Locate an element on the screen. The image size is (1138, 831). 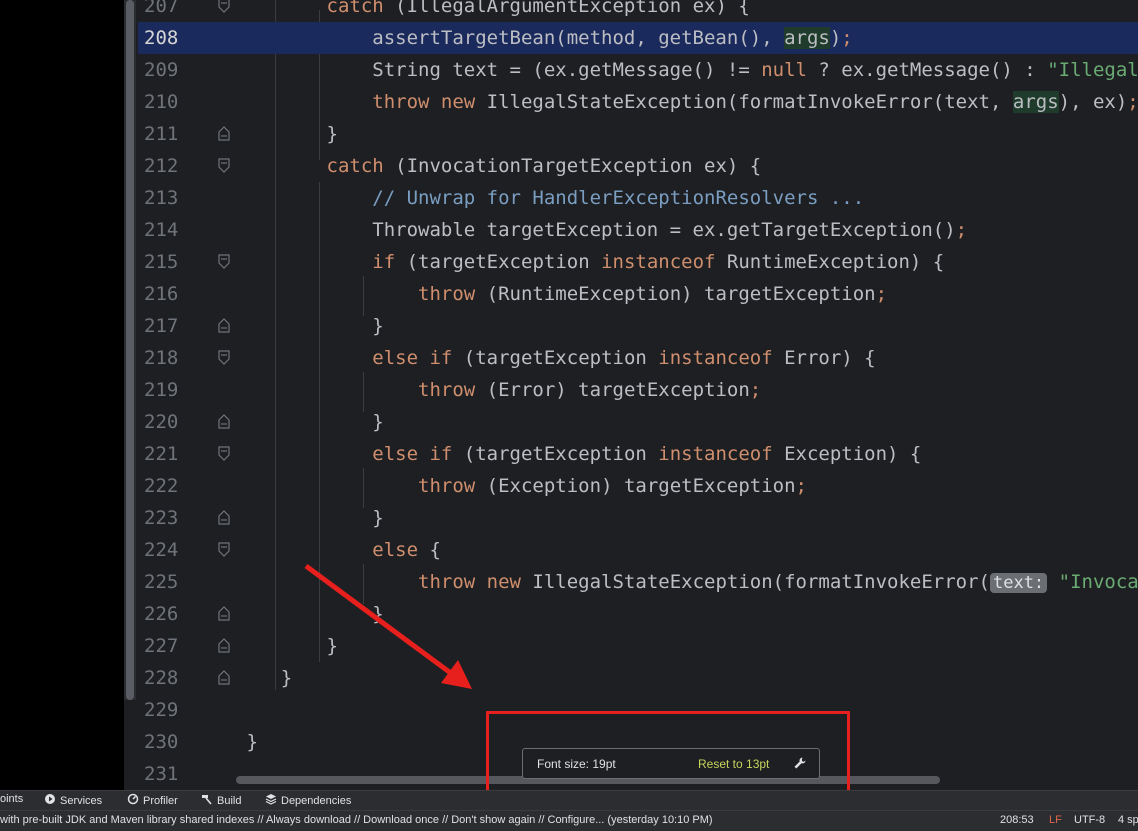
font-size-popup: Font size: 19pt Reset to 13pt is located at coordinates (671, 763).